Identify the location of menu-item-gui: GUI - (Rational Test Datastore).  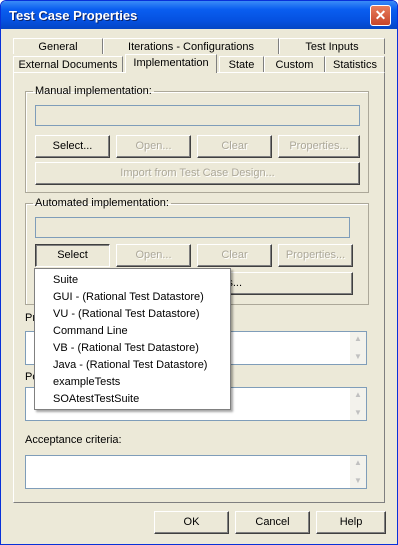
(128, 297).